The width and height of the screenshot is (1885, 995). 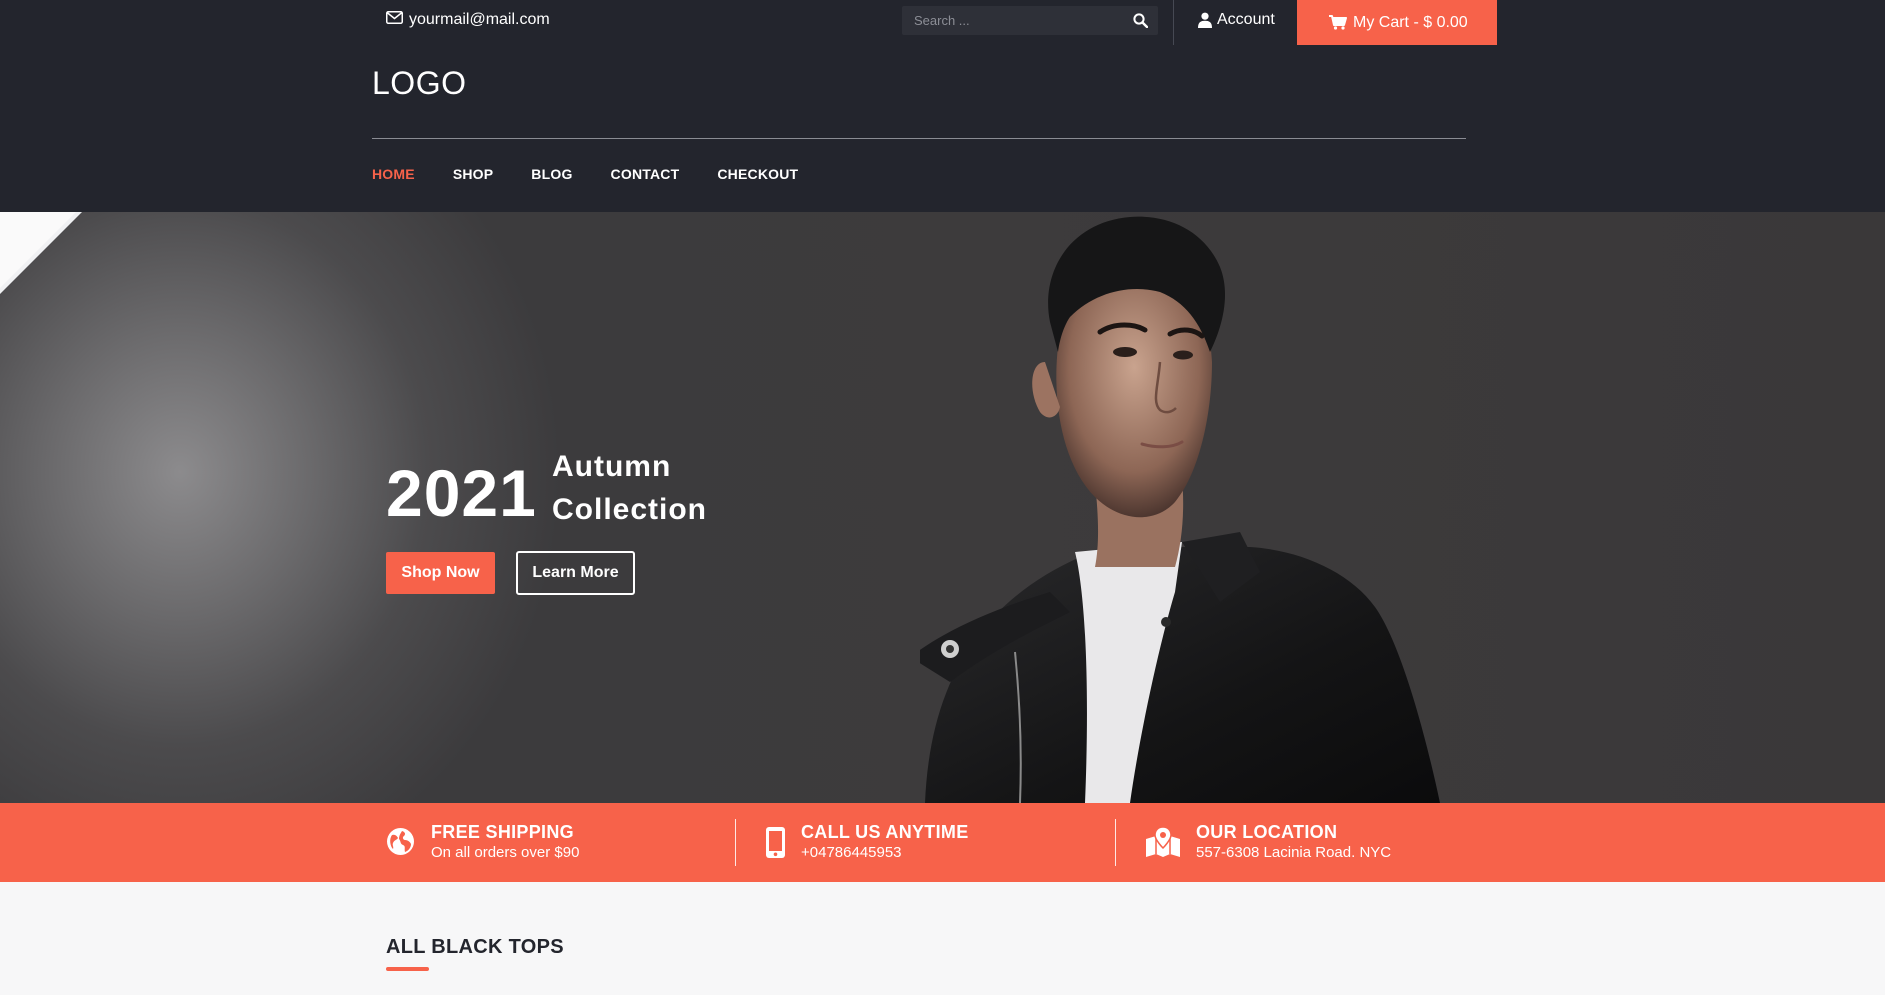 What do you see at coordinates (885, 832) in the screenshot?
I see `feature-title: CALL US ANYTIME` at bounding box center [885, 832].